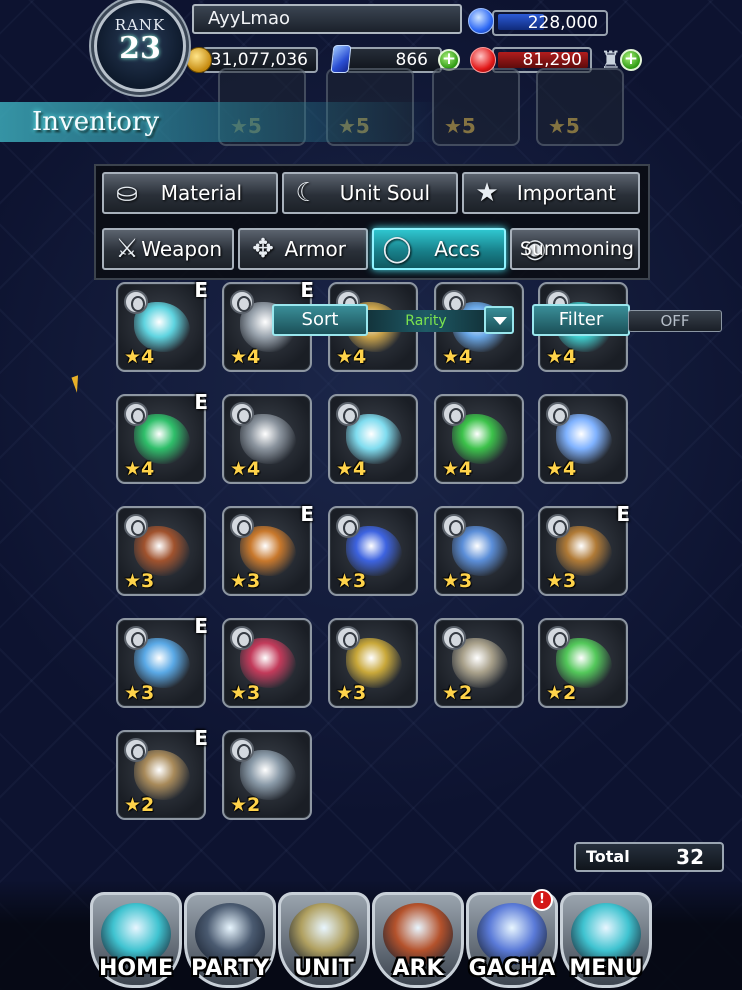 This screenshot has width=742, height=990. I want to click on tab-important: ★ Important, so click(551, 193).